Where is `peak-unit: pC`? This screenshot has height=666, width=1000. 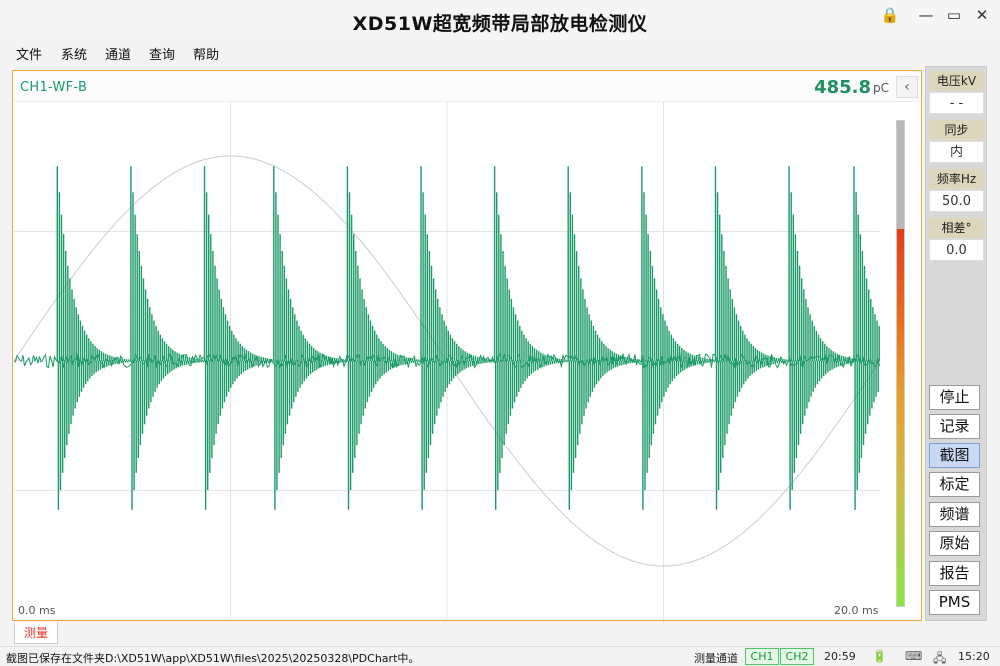 peak-unit: pC is located at coordinates (881, 88).